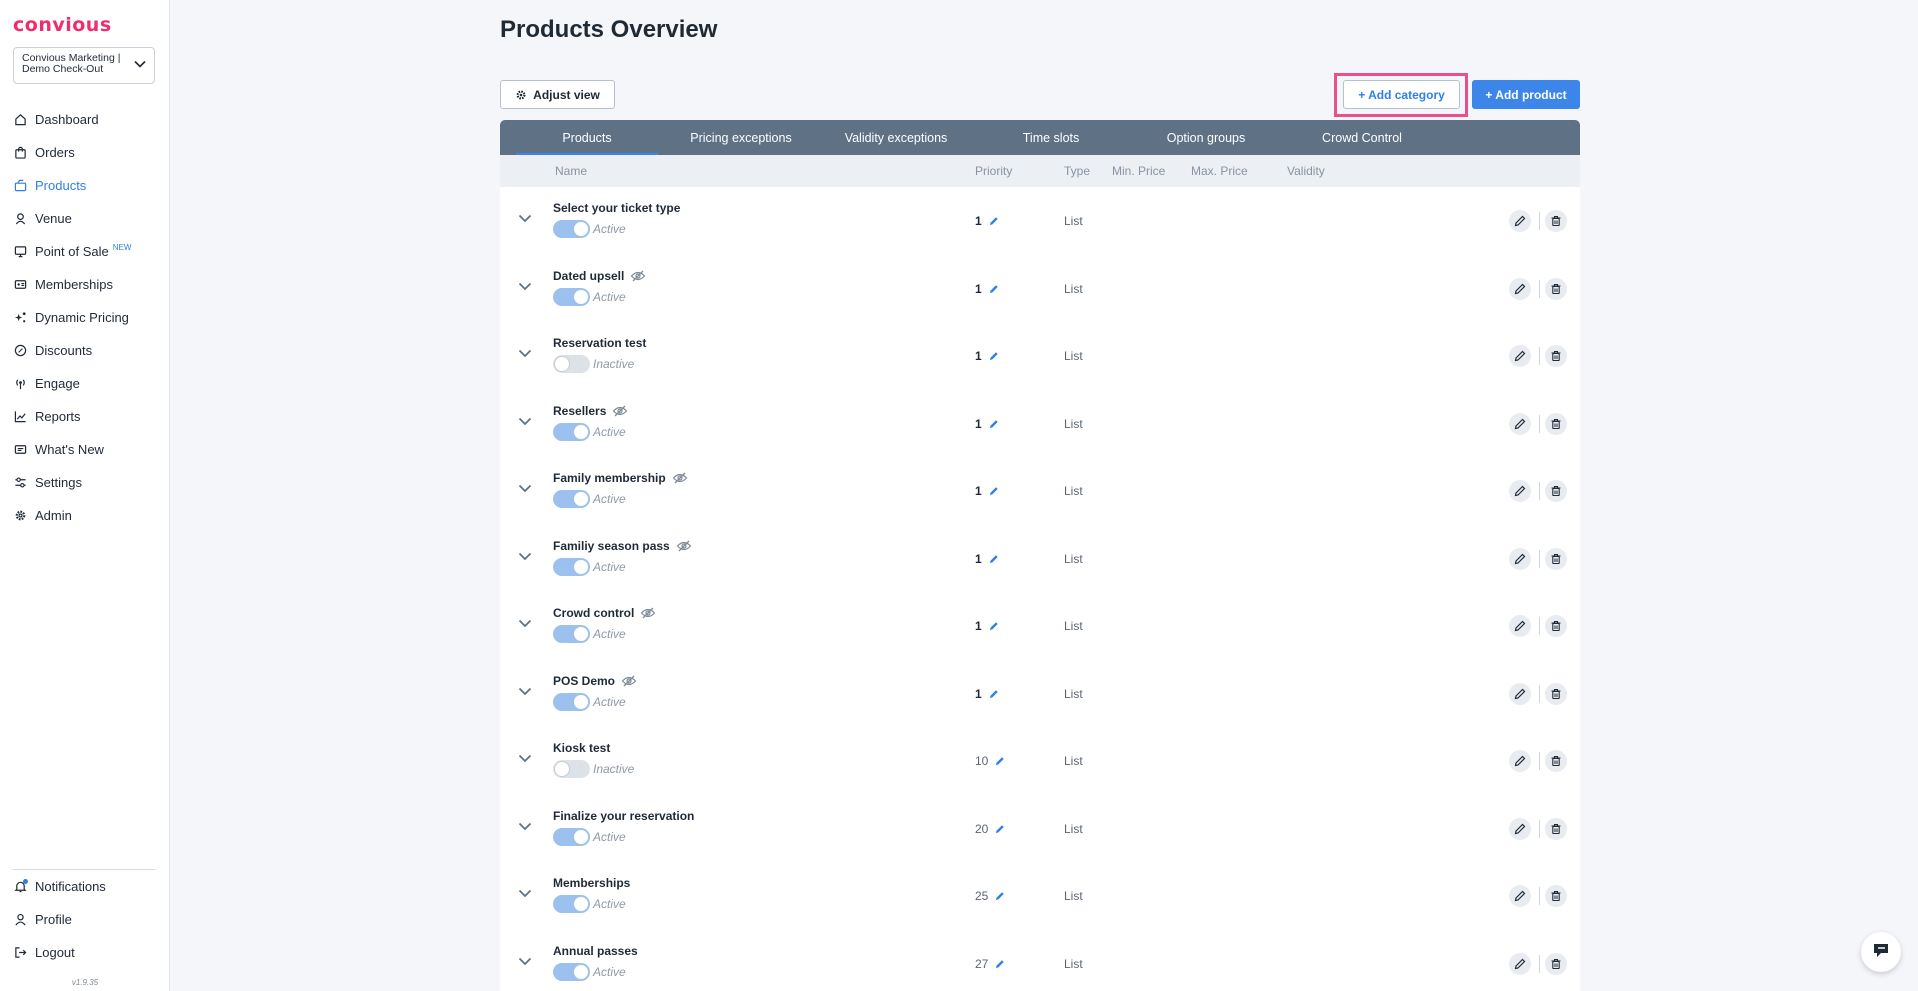  What do you see at coordinates (85, 515) in the screenshot?
I see `sidebar-item-admin: Admin` at bounding box center [85, 515].